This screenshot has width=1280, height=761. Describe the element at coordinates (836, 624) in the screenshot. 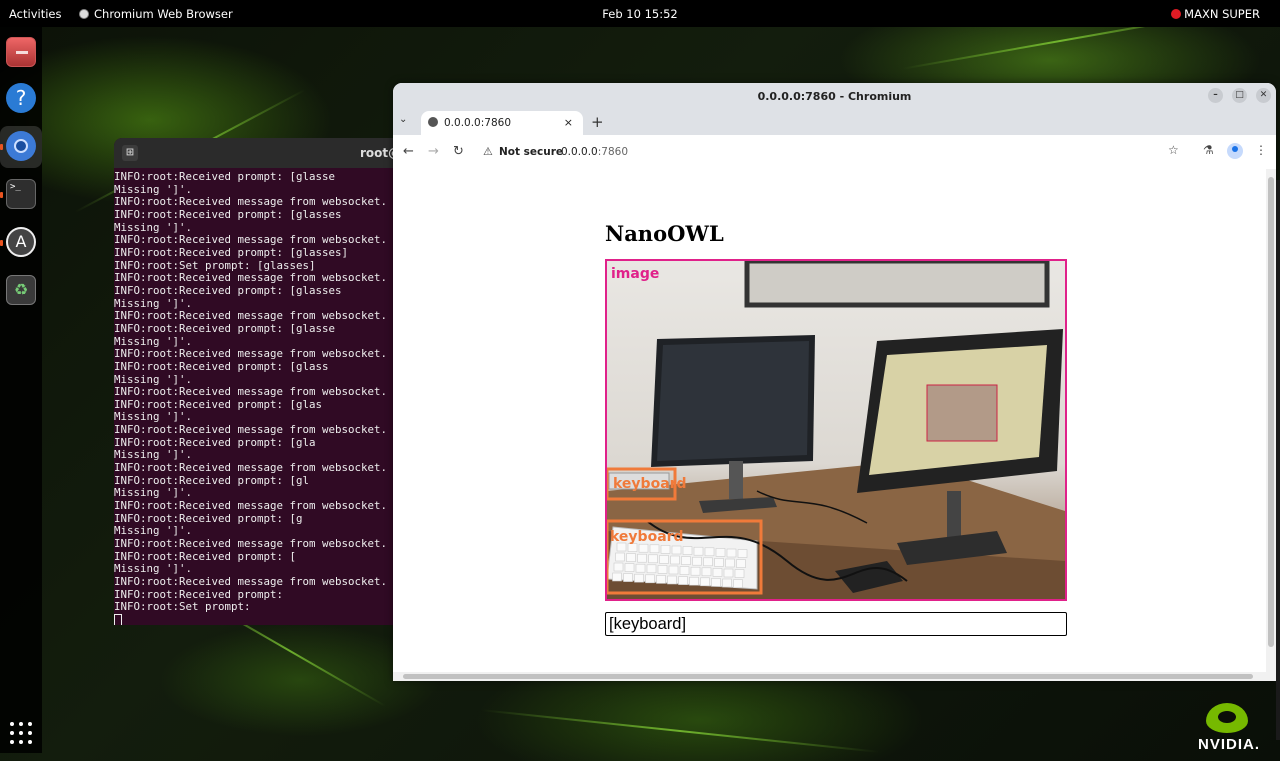

I see `prompt-input: [keyboard]` at that location.